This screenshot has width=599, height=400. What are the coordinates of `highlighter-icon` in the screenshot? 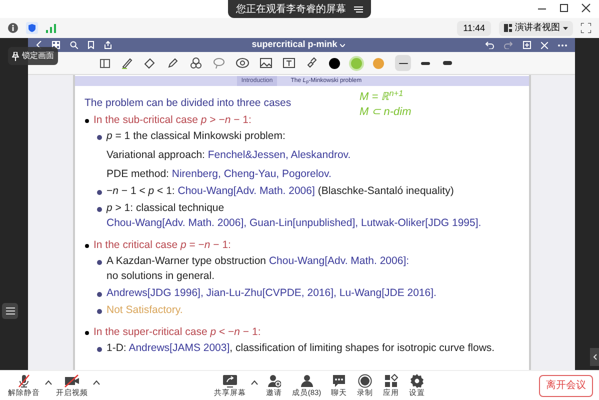 It's located at (173, 63).